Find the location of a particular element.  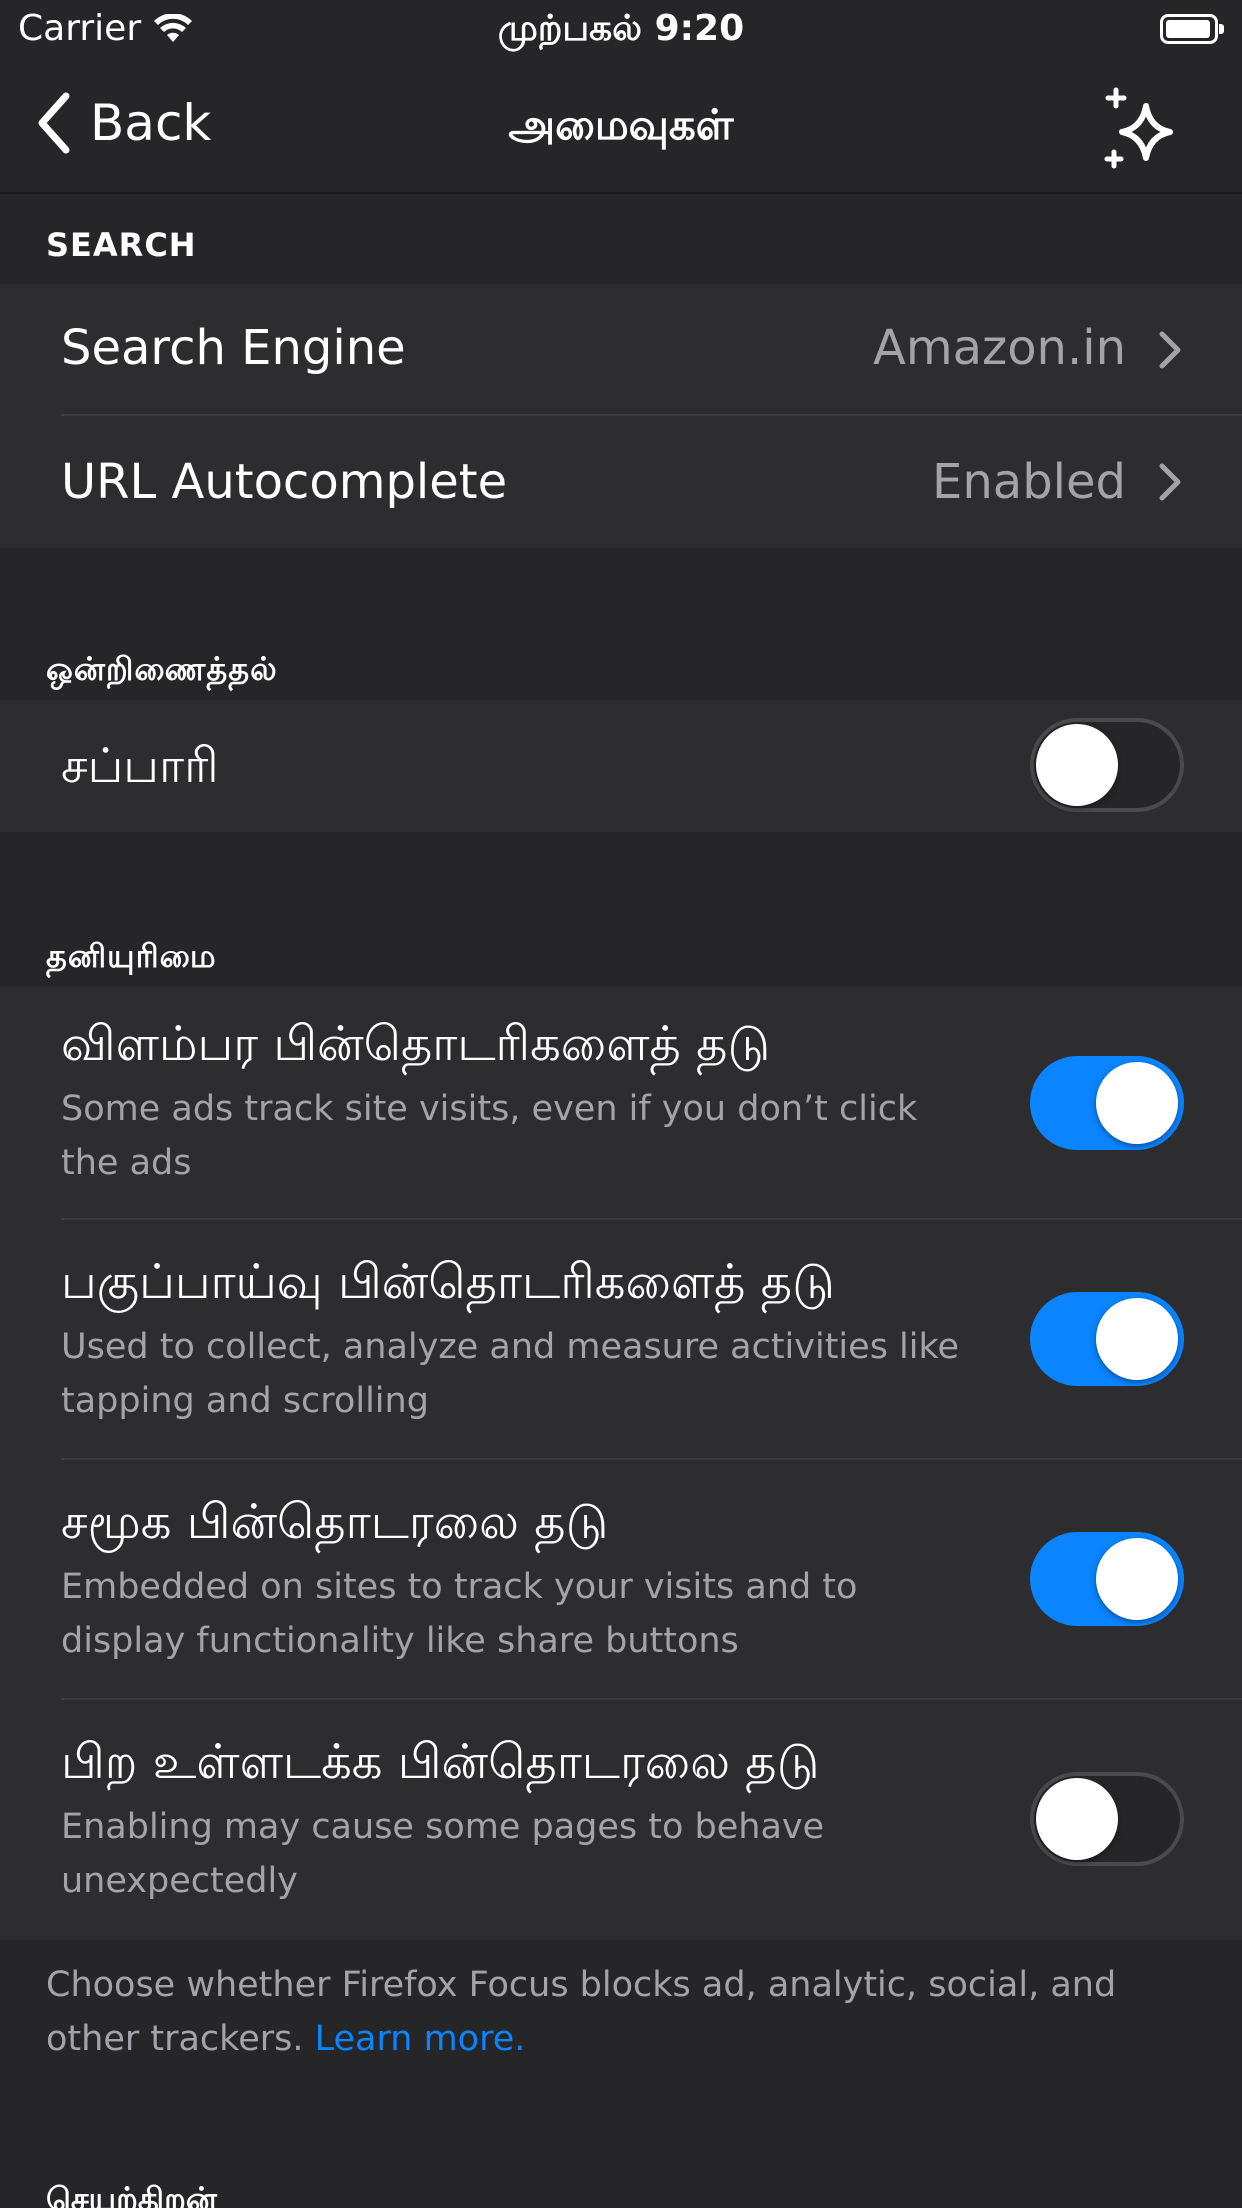

block-analytic-trackers-toggle is located at coordinates (1107, 1339).